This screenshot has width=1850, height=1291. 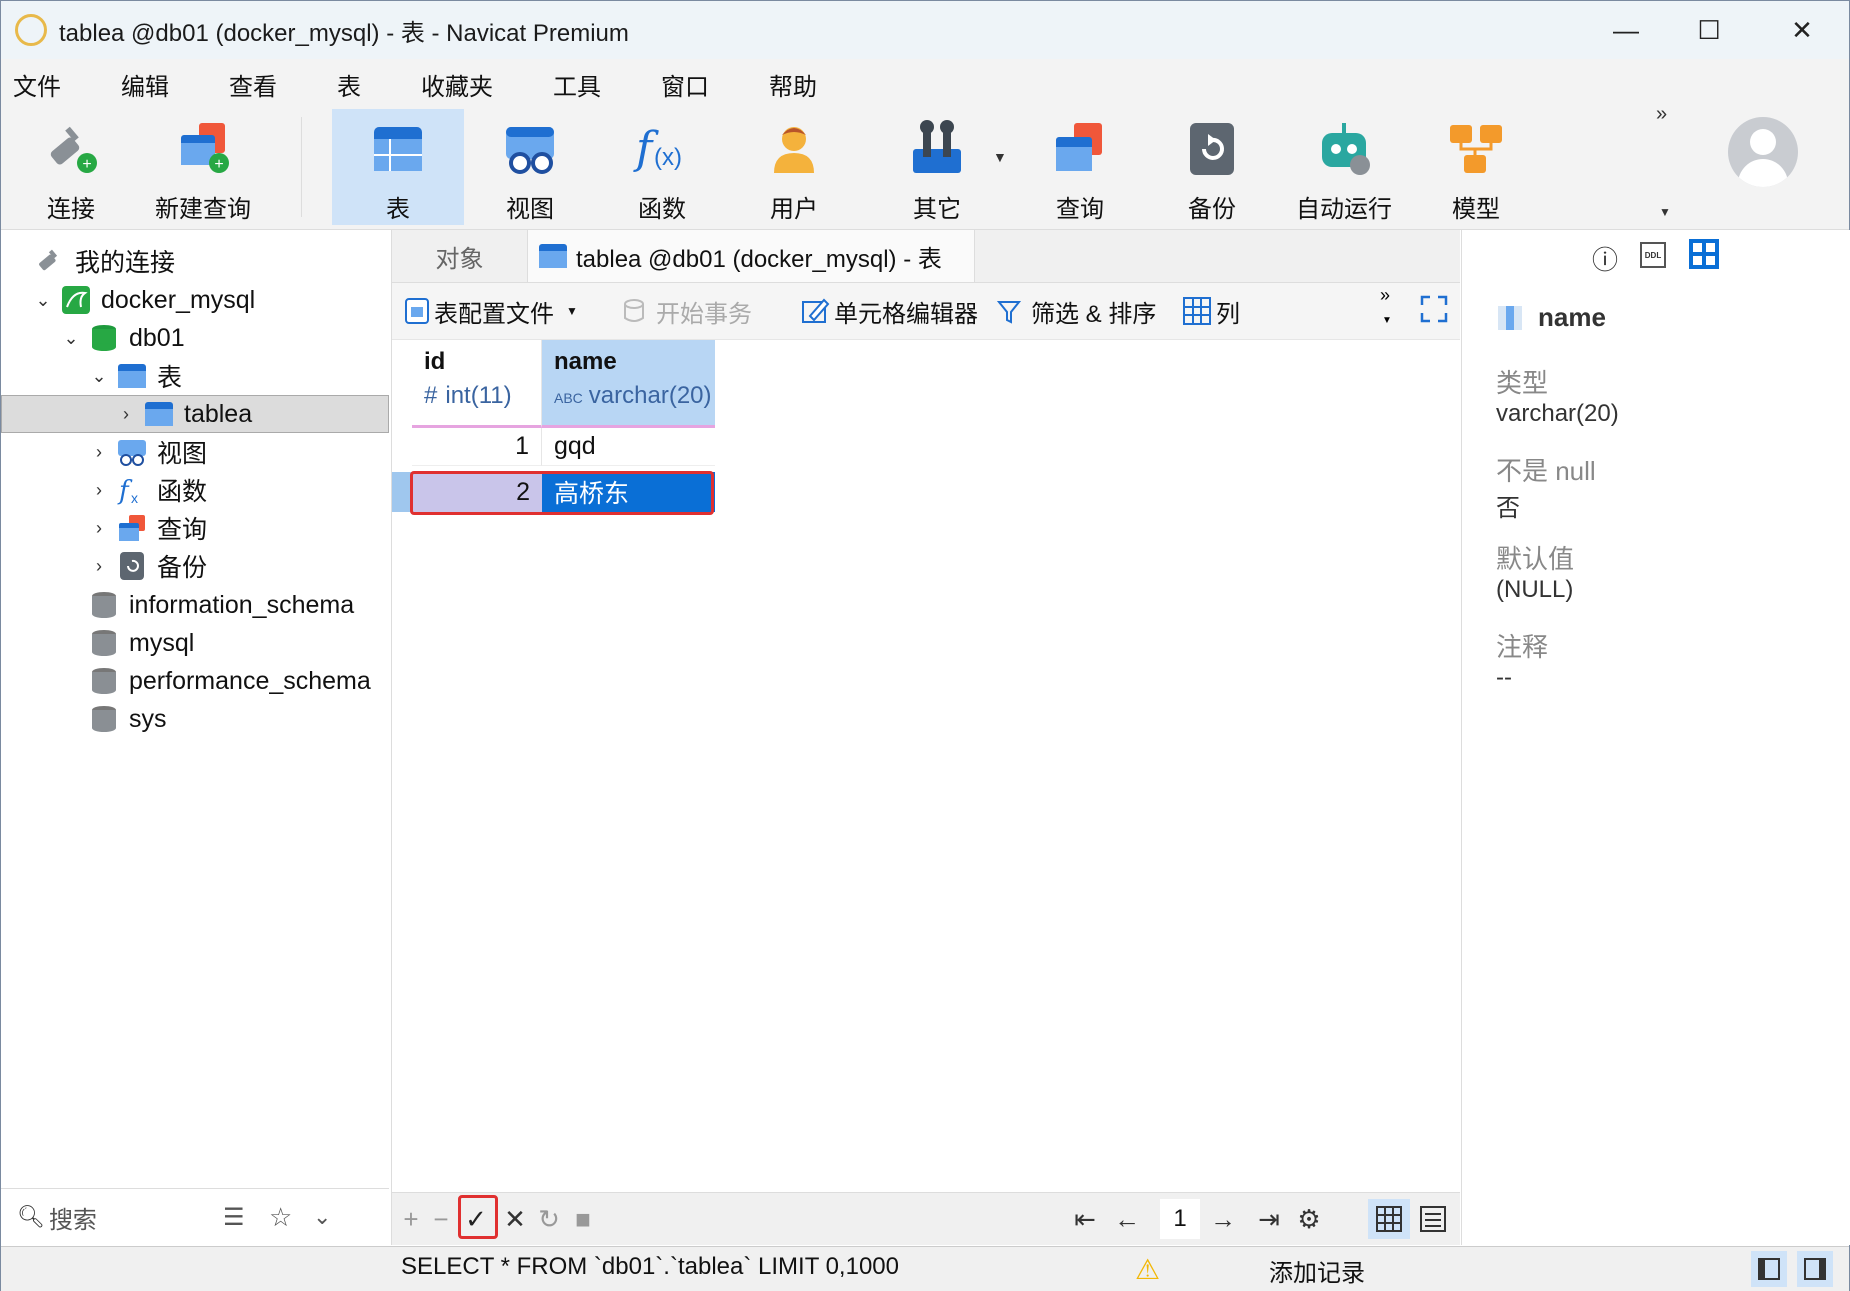 I want to click on gear-icon: ⚙, so click(x=1309, y=1219).